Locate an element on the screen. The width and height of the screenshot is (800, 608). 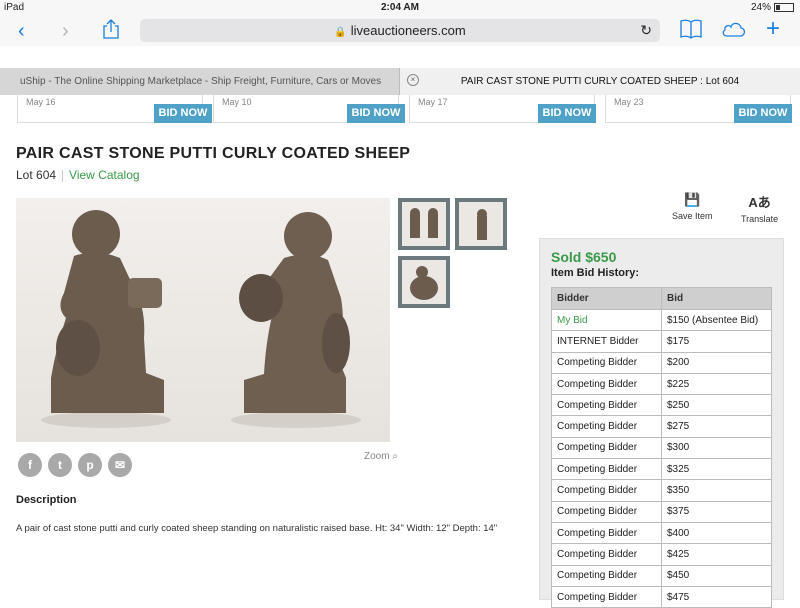
lot-info-line: Lot 604 View Catalog is located at coordinates (78, 175).